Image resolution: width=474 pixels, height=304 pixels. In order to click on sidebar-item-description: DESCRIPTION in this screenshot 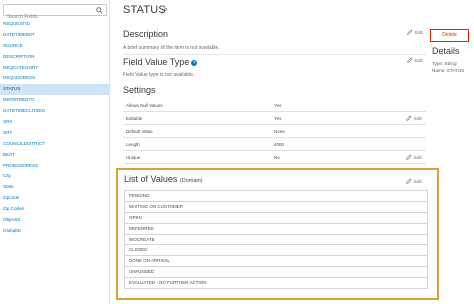, I will do `click(55, 57)`.